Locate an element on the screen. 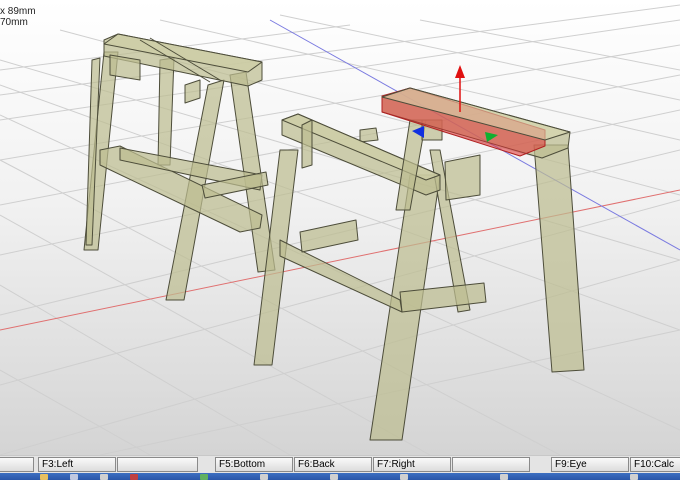 This screenshot has height=480, width=680. windows-taskbar is located at coordinates (340, 476).